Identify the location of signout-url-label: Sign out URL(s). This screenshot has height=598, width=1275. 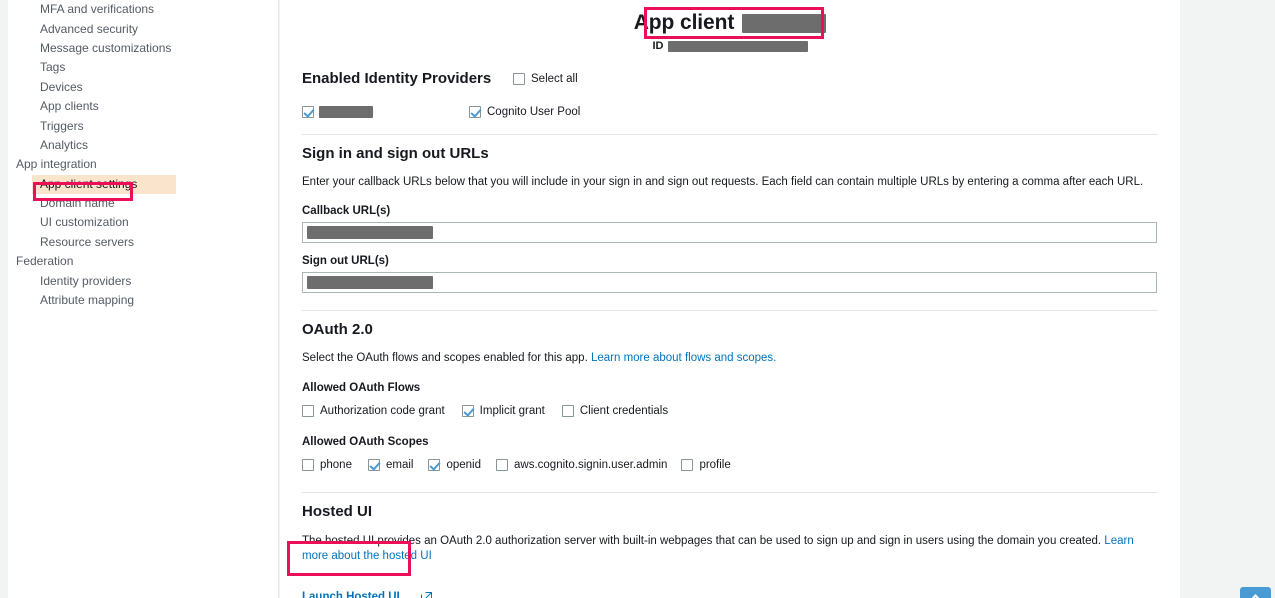
(345, 261).